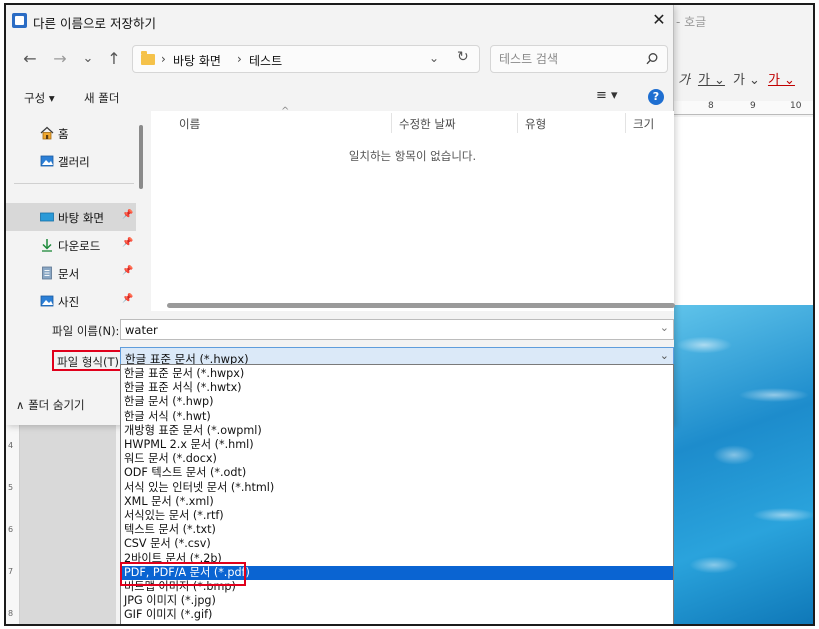 This screenshot has width=819, height=629. I want to click on folder-icon, so click(148, 58).